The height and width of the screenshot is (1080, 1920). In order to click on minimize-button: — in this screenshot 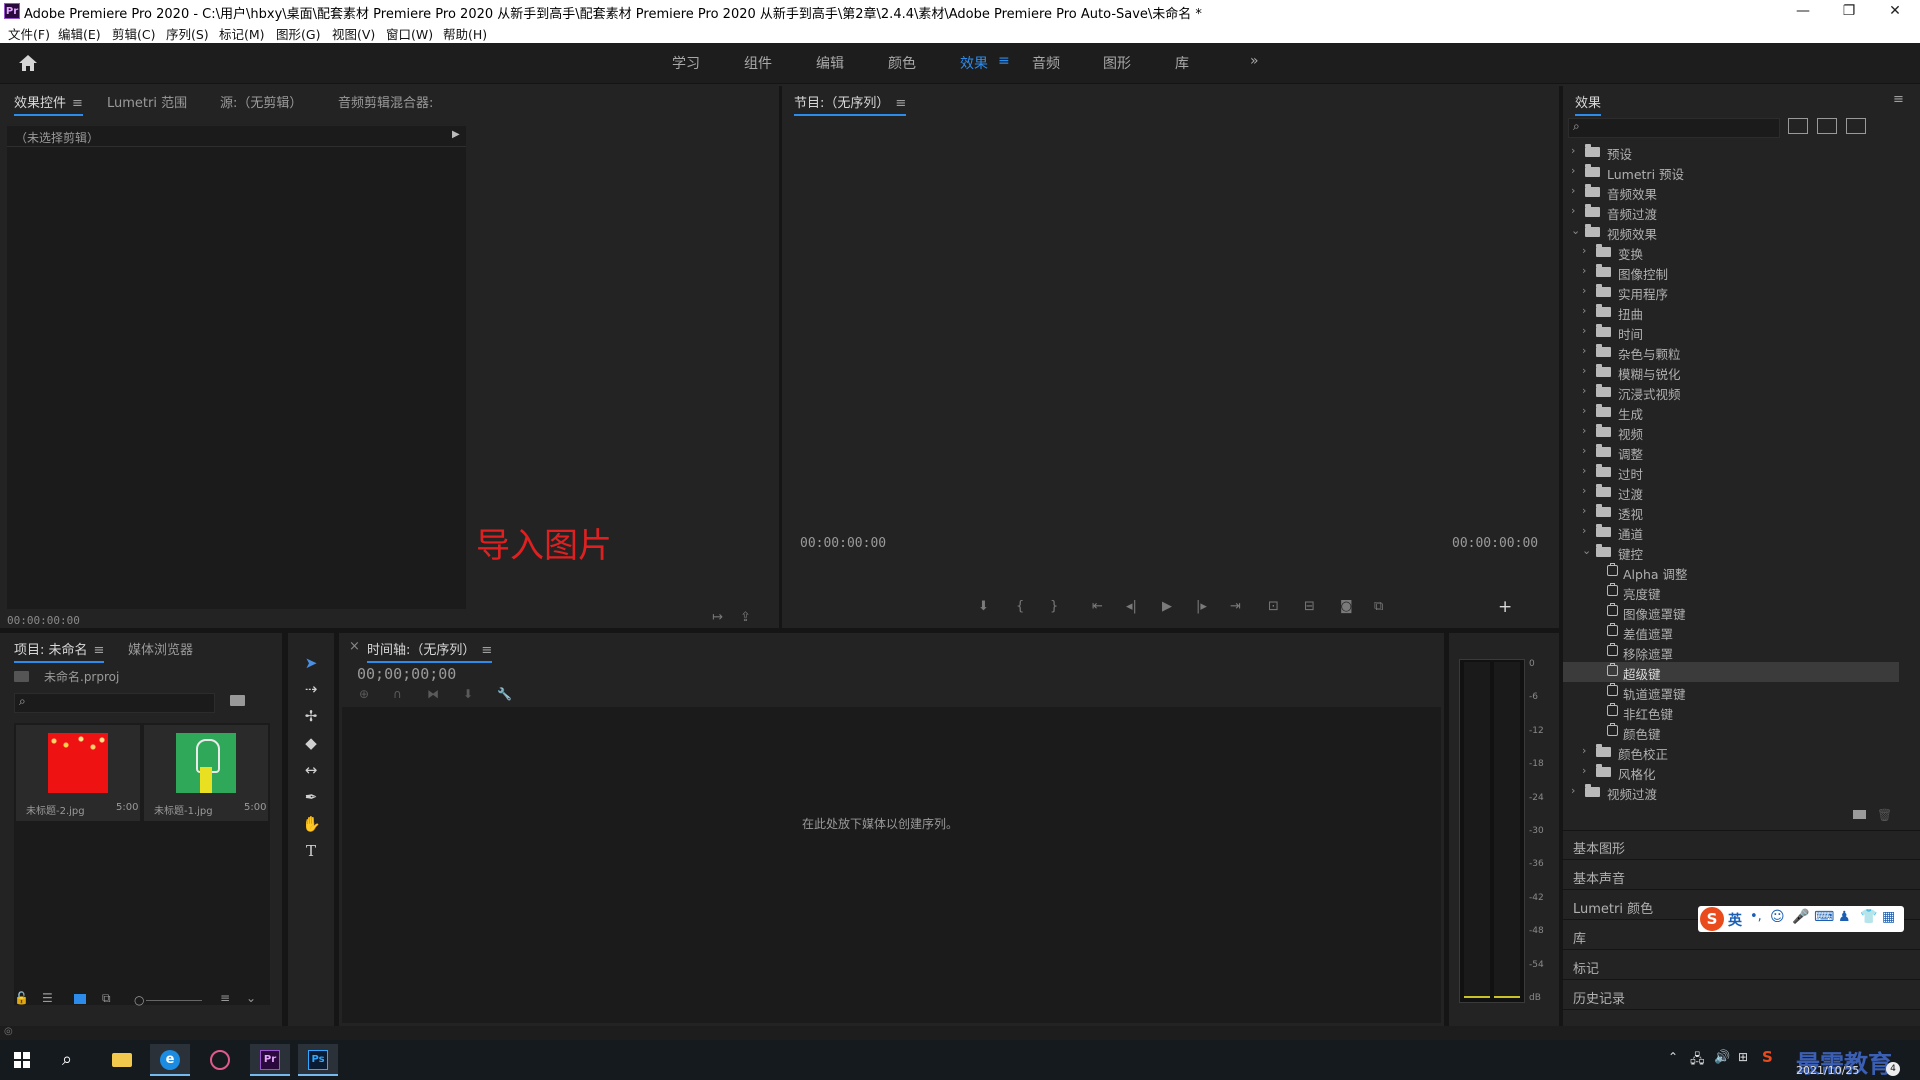, I will do `click(1803, 11)`.